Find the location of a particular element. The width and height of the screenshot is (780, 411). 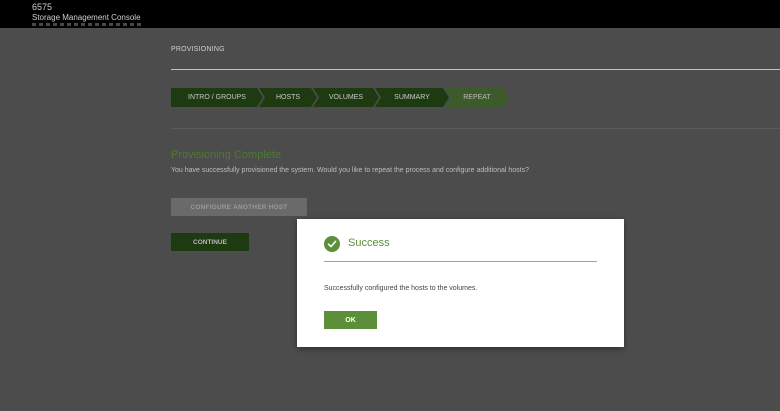

provisioning-complete-title: Provisioning Complete is located at coordinates (226, 155).